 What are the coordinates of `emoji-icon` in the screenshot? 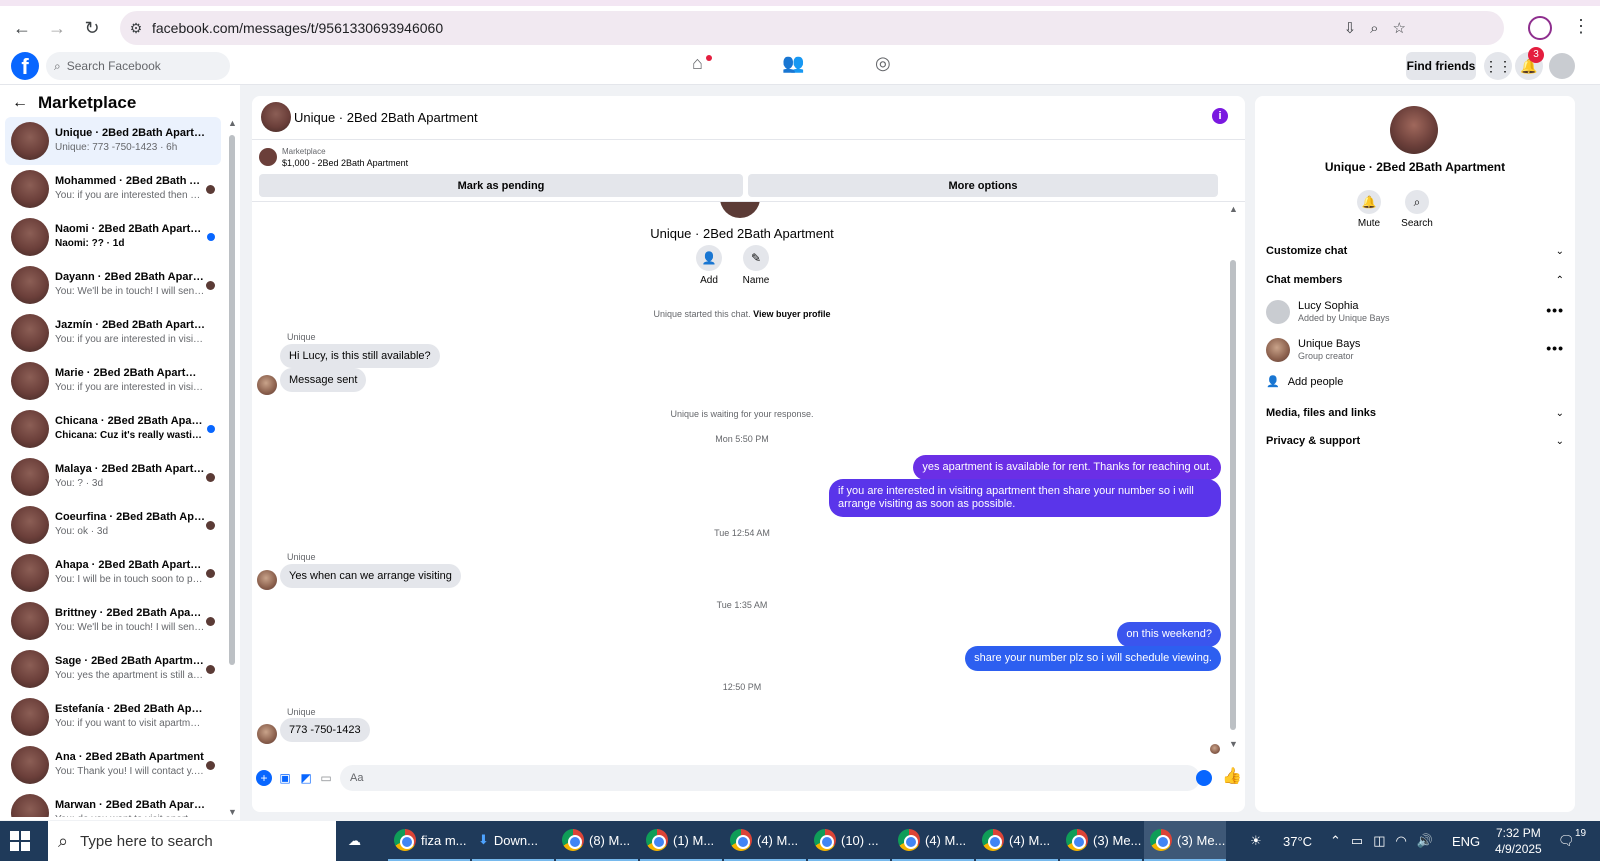 It's located at (1204, 778).